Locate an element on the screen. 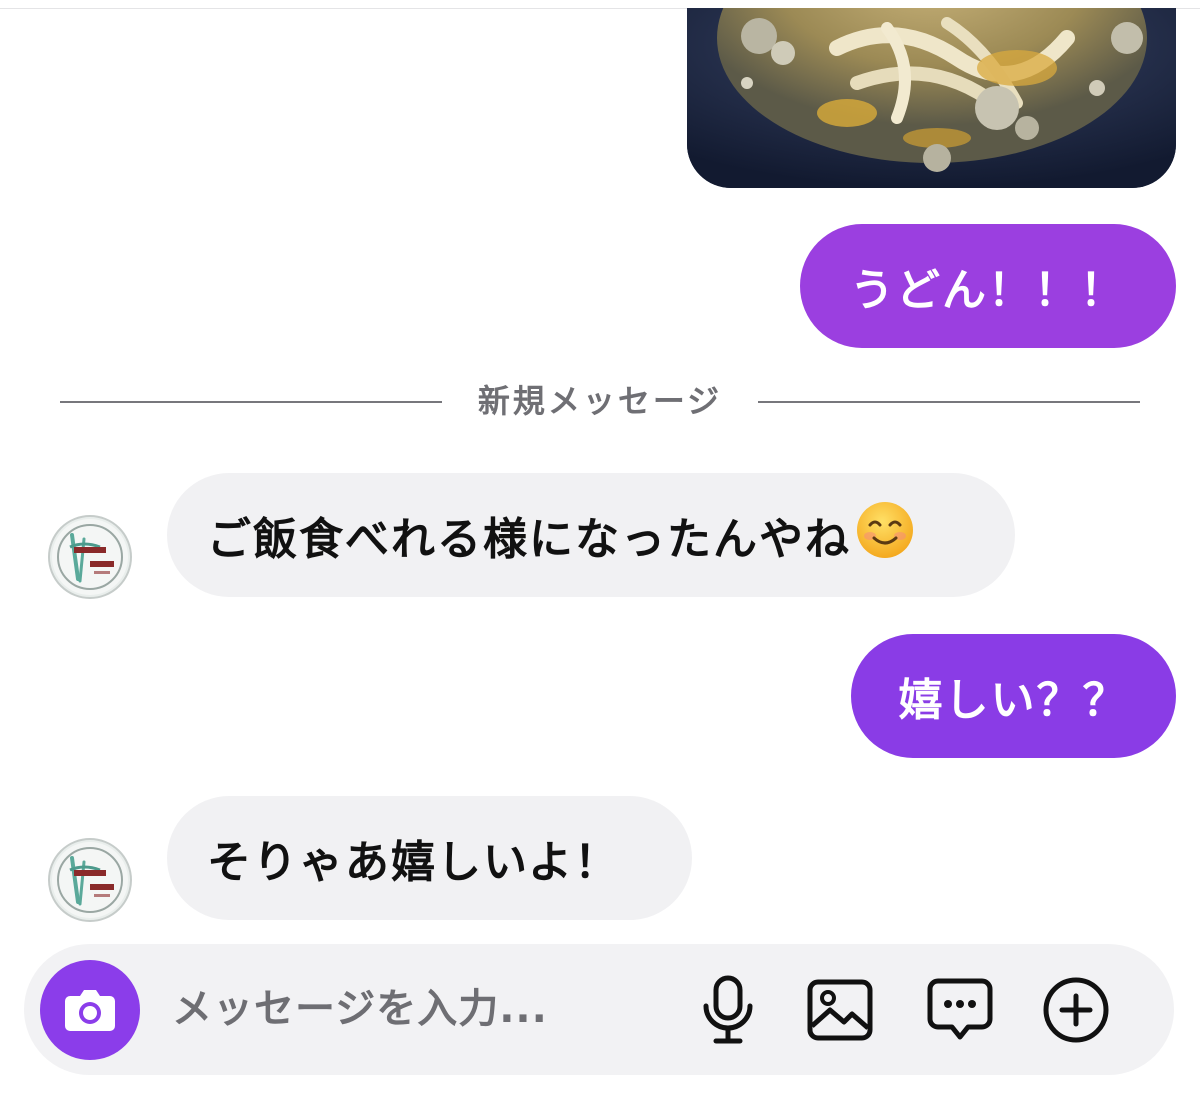 This screenshot has width=1200, height=1099. photo-message is located at coordinates (931, 98).